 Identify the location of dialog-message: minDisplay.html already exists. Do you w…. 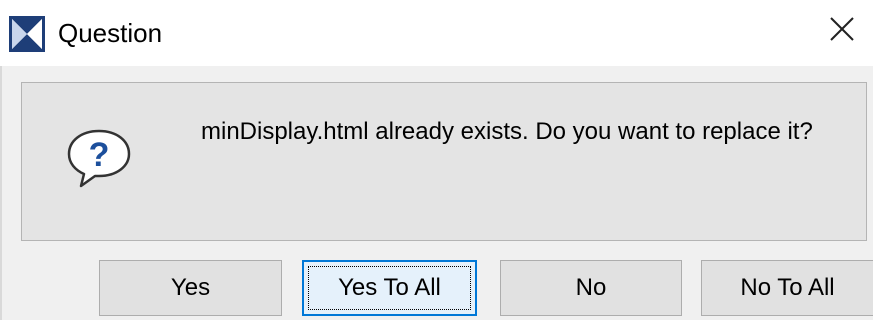
(507, 131).